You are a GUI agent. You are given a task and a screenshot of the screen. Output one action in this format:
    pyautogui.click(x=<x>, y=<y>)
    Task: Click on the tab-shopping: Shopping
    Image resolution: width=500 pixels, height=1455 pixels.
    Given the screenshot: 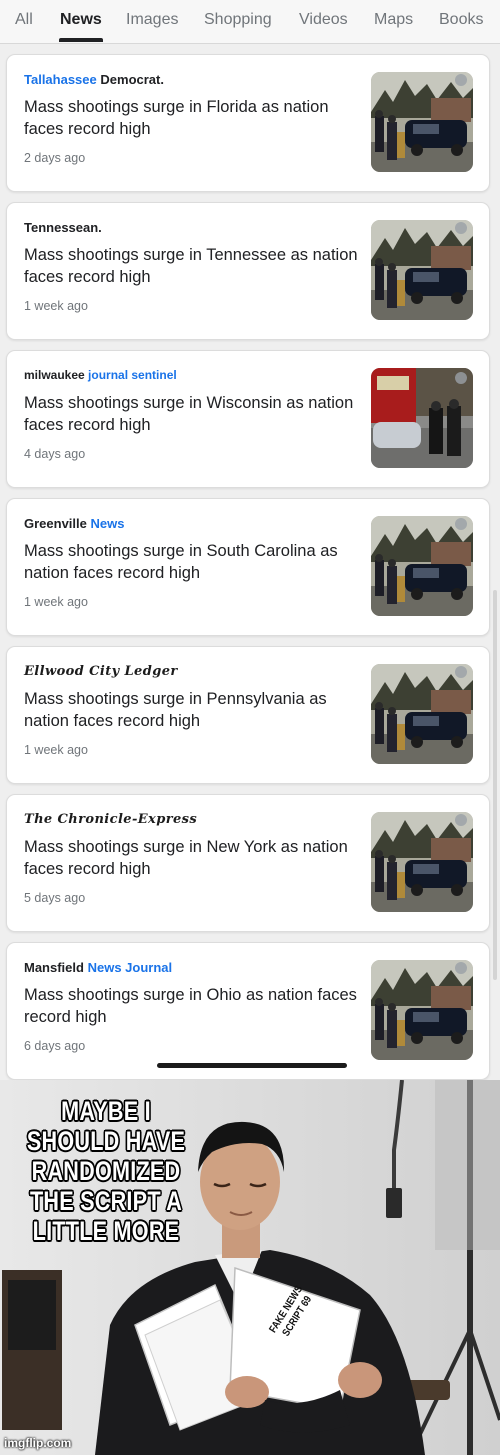 What is the action you would take?
    pyautogui.click(x=238, y=20)
    